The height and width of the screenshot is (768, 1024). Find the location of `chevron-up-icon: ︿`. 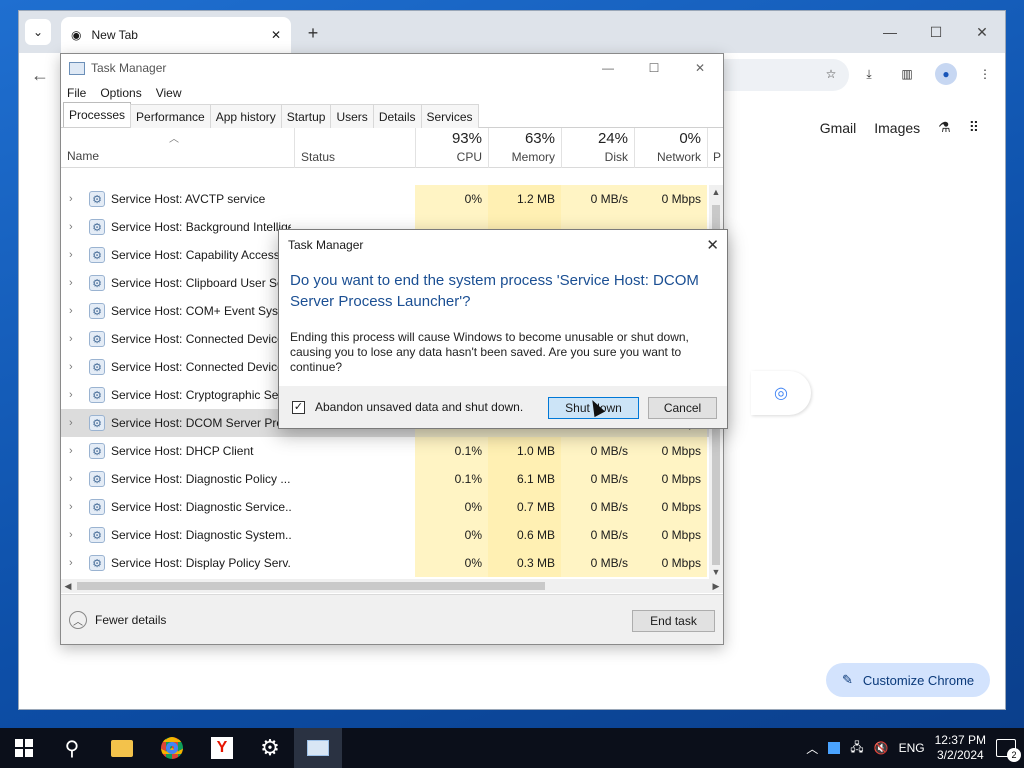

chevron-up-icon: ︿ is located at coordinates (812, 748).